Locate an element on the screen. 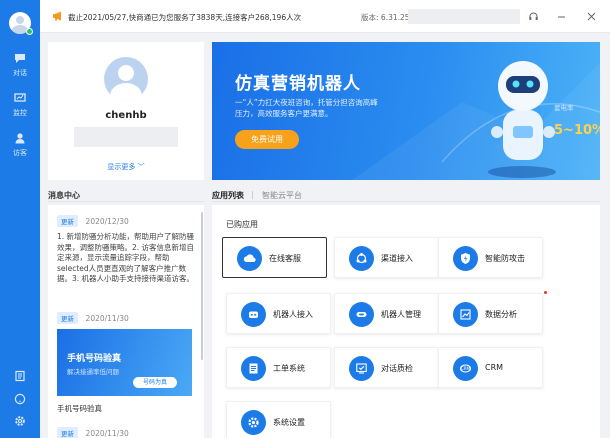  gear-icon is located at coordinates (253, 422).